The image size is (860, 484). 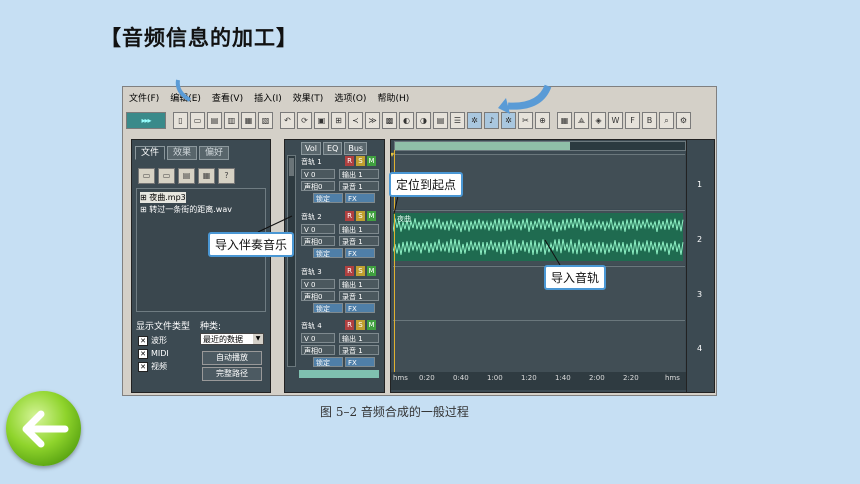 I want to click on mix-icon: ▩, so click(x=389, y=120).